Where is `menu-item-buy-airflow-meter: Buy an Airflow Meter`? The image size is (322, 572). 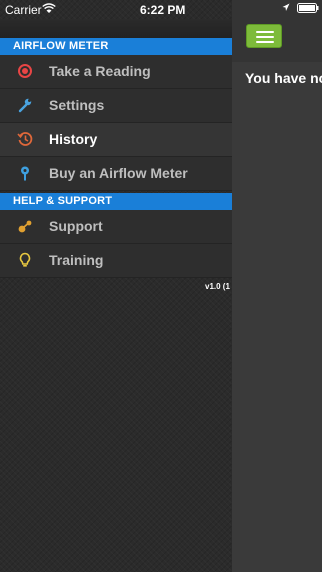 menu-item-buy-airflow-meter: Buy an Airflow Meter is located at coordinates (116, 174).